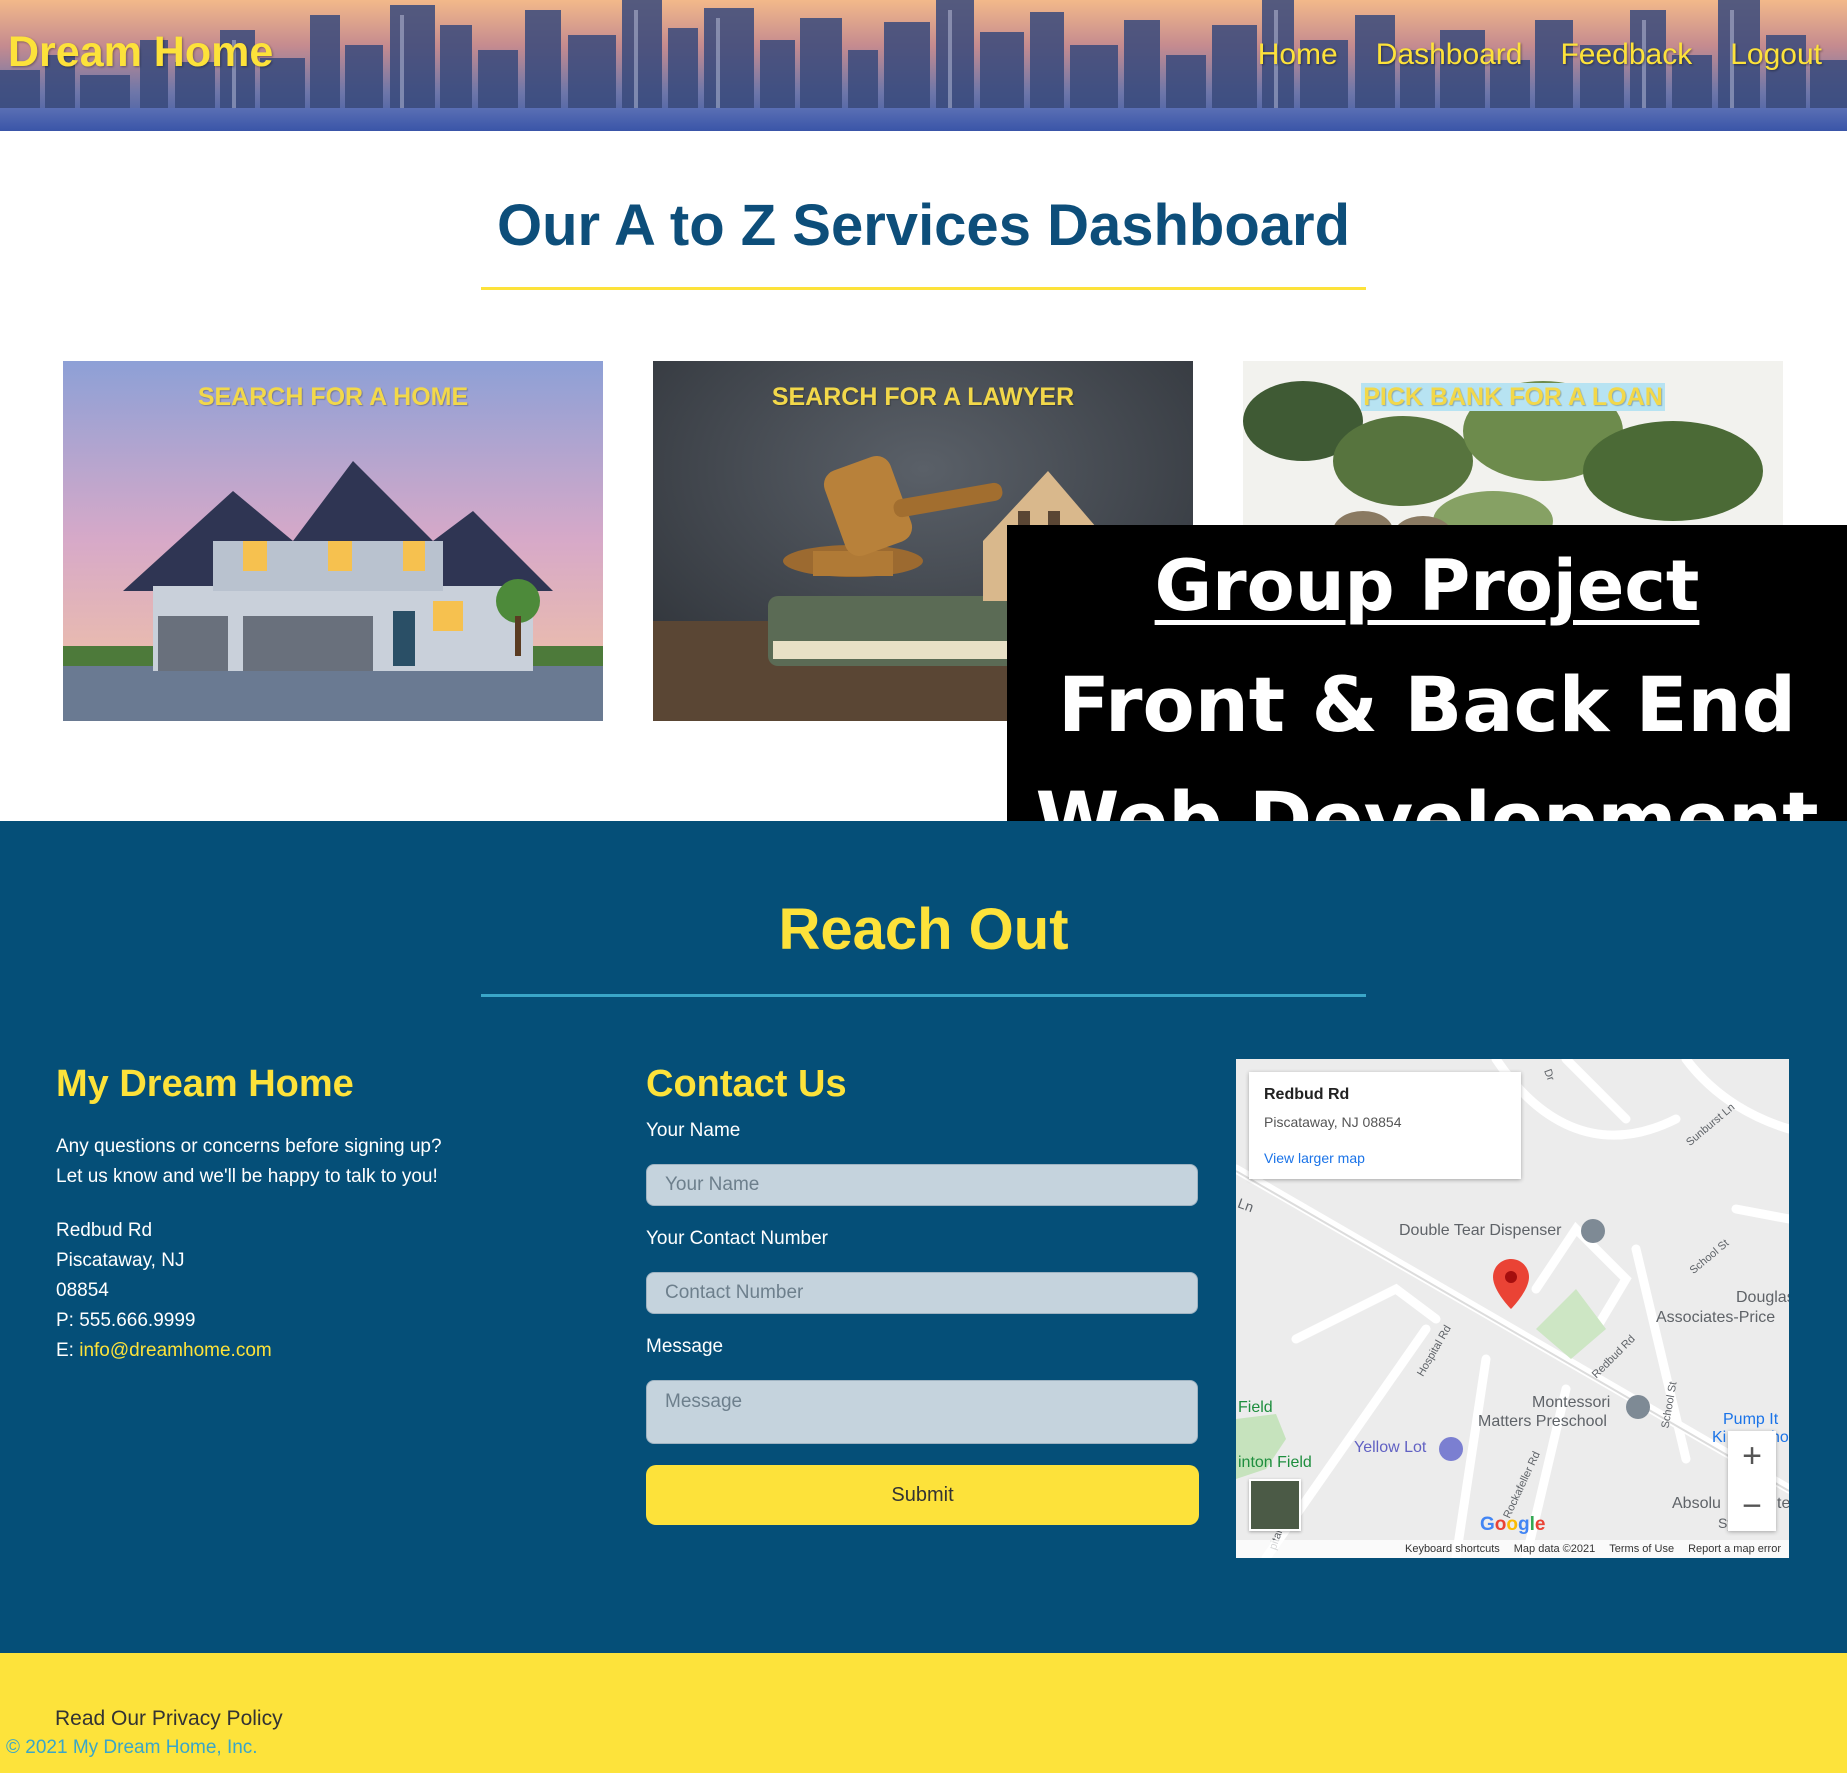  Describe the element at coordinates (120, 1260) in the screenshot. I see `address-city: Piscataway, NJ` at that location.